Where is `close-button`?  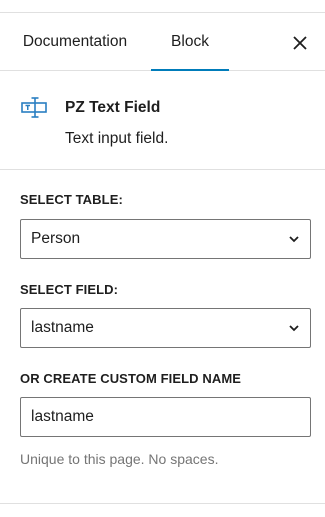
close-button is located at coordinates (300, 43).